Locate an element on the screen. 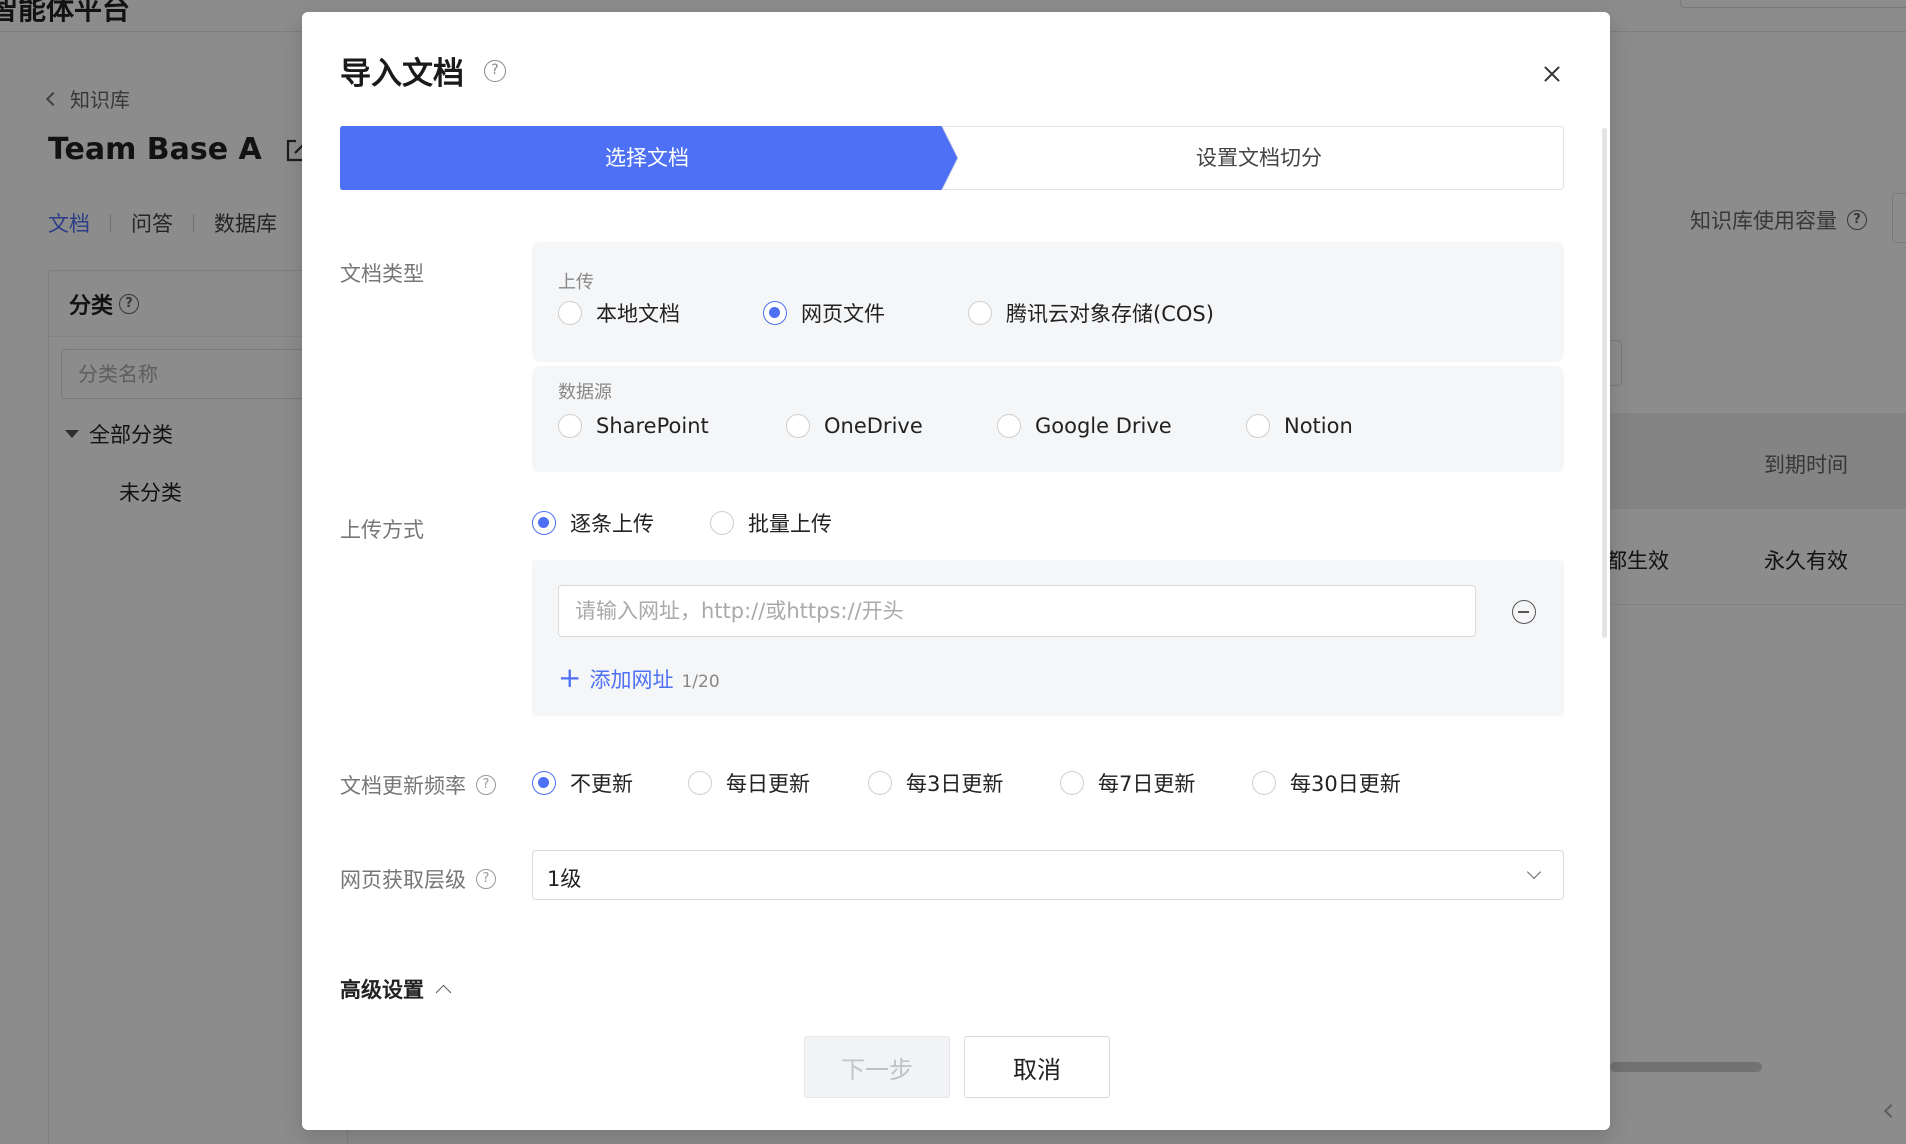 This screenshot has width=1906, height=1144. upload-group-title: 上传 is located at coordinates (576, 282).